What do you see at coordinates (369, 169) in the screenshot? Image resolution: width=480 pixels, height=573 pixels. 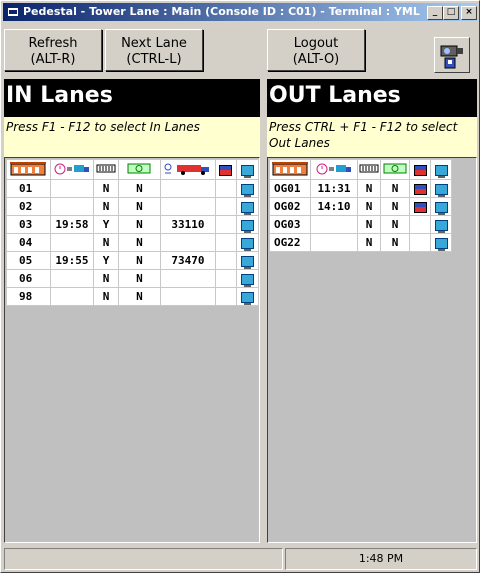 I see `scale-icon` at bounding box center [369, 169].